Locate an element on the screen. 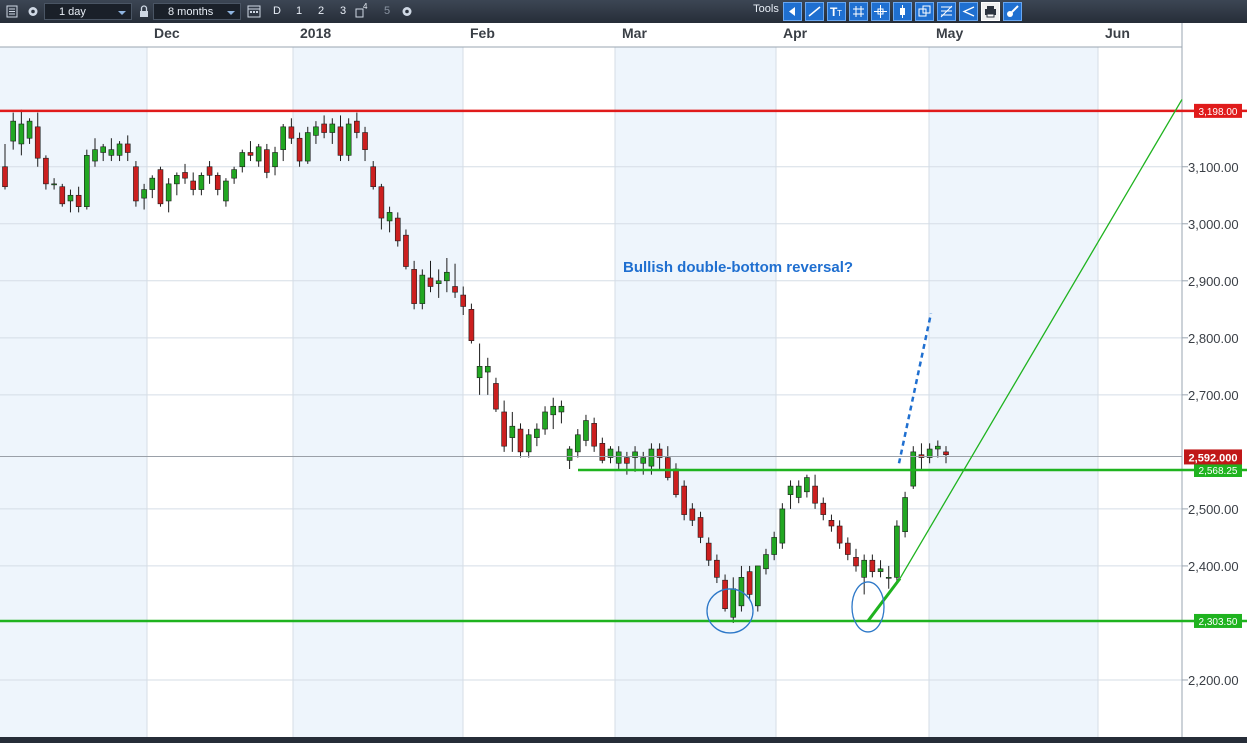 The image size is (1247, 743). period-button-5: 5 is located at coordinates (387, 11).